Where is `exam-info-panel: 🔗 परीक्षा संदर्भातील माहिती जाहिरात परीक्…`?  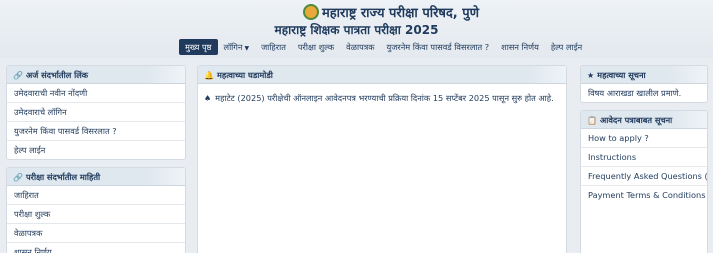 exam-info-panel: 🔗 परीक्षा संदर्भातील माहिती जाहिरात परीक्… is located at coordinates (96, 210).